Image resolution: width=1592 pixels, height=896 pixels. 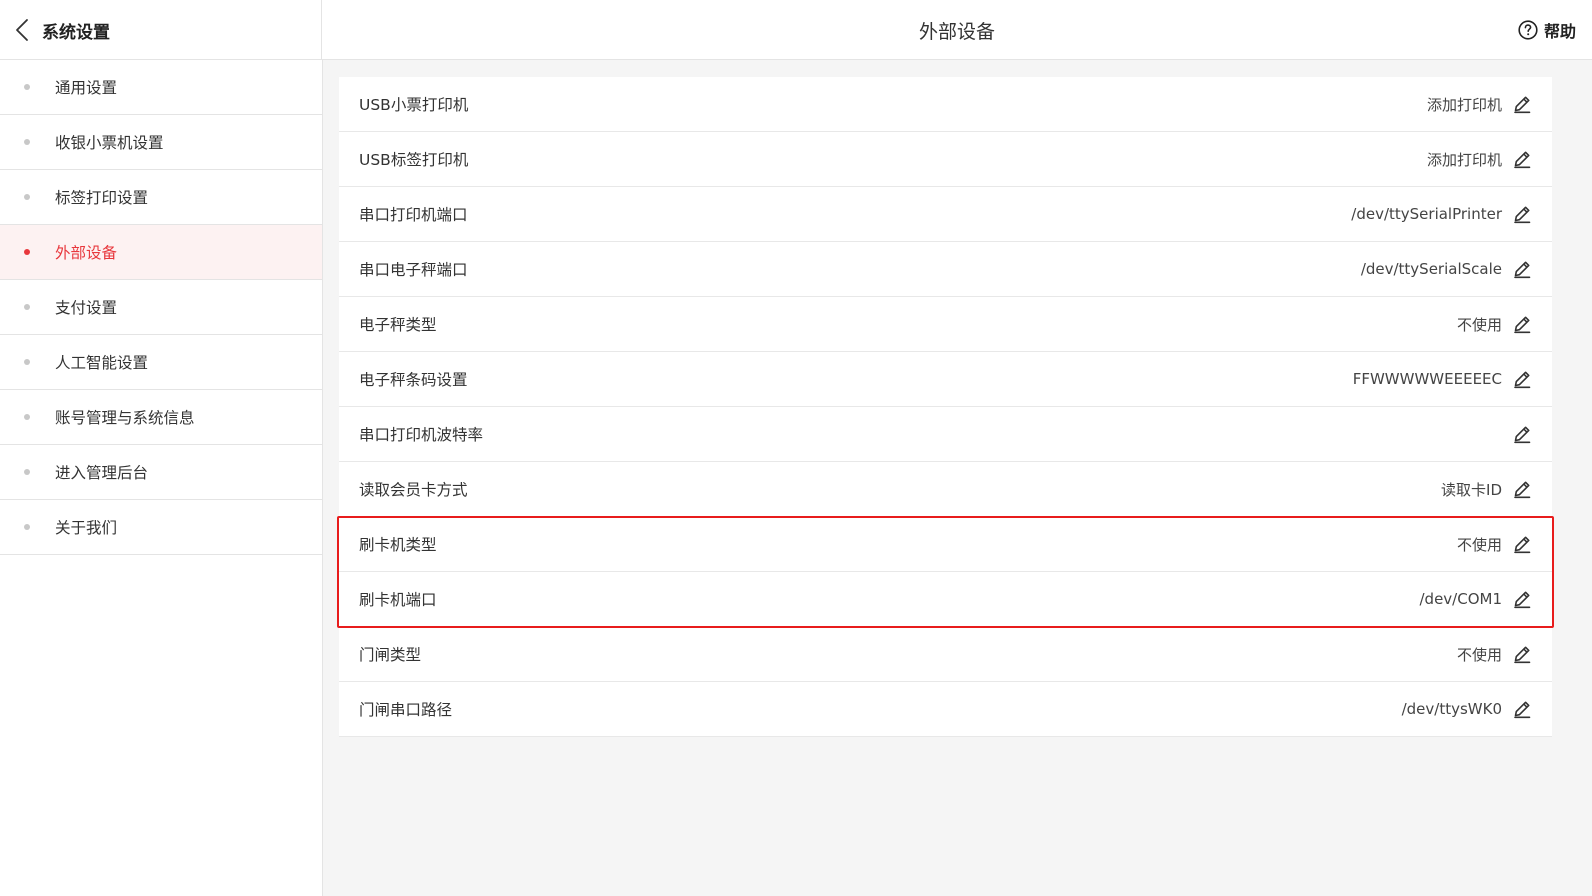 I want to click on top-bar: 系统设置 外部设备 帮助, so click(x=796, y=30).